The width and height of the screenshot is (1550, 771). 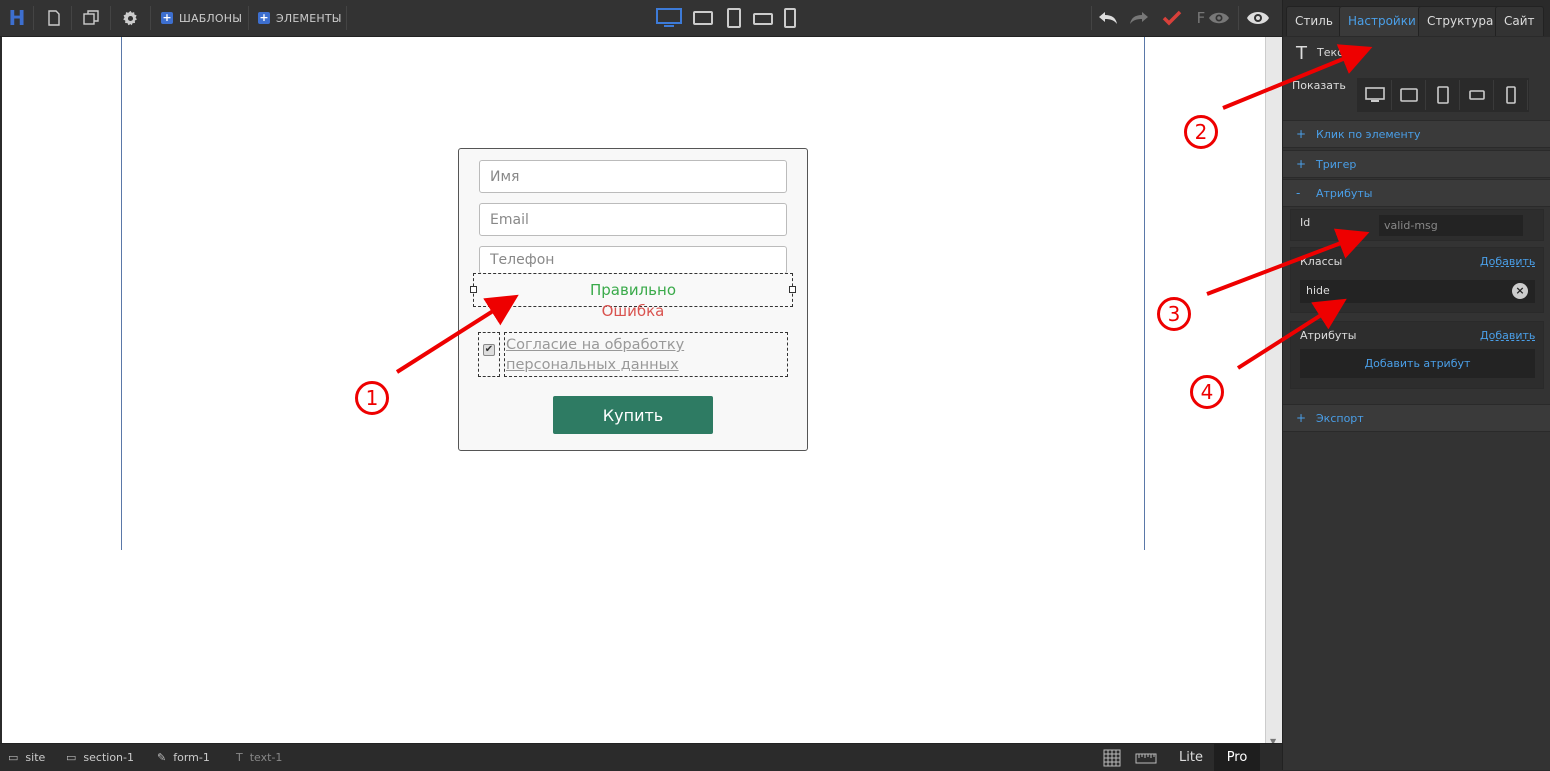 What do you see at coordinates (1237, 757) in the screenshot?
I see `pro-mode-button: Pro` at bounding box center [1237, 757].